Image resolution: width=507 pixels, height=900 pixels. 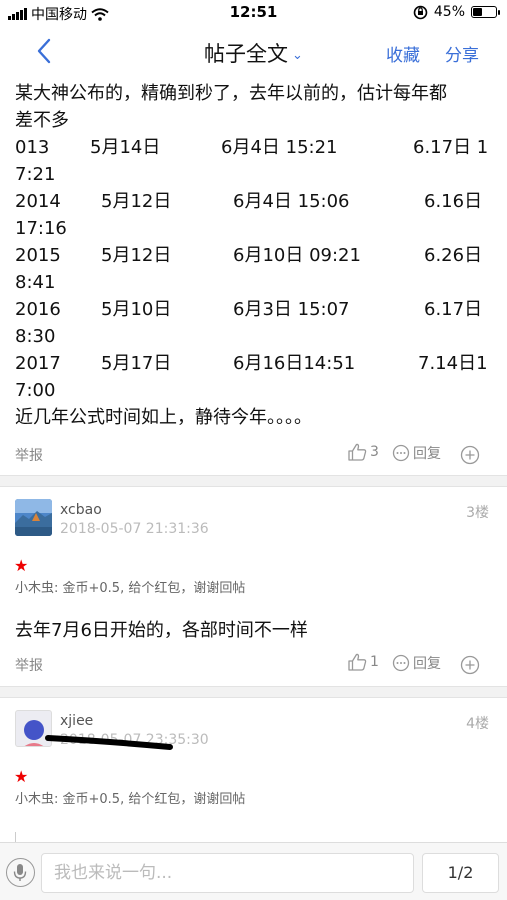 I want to click on comment-input, so click(x=227, y=873).